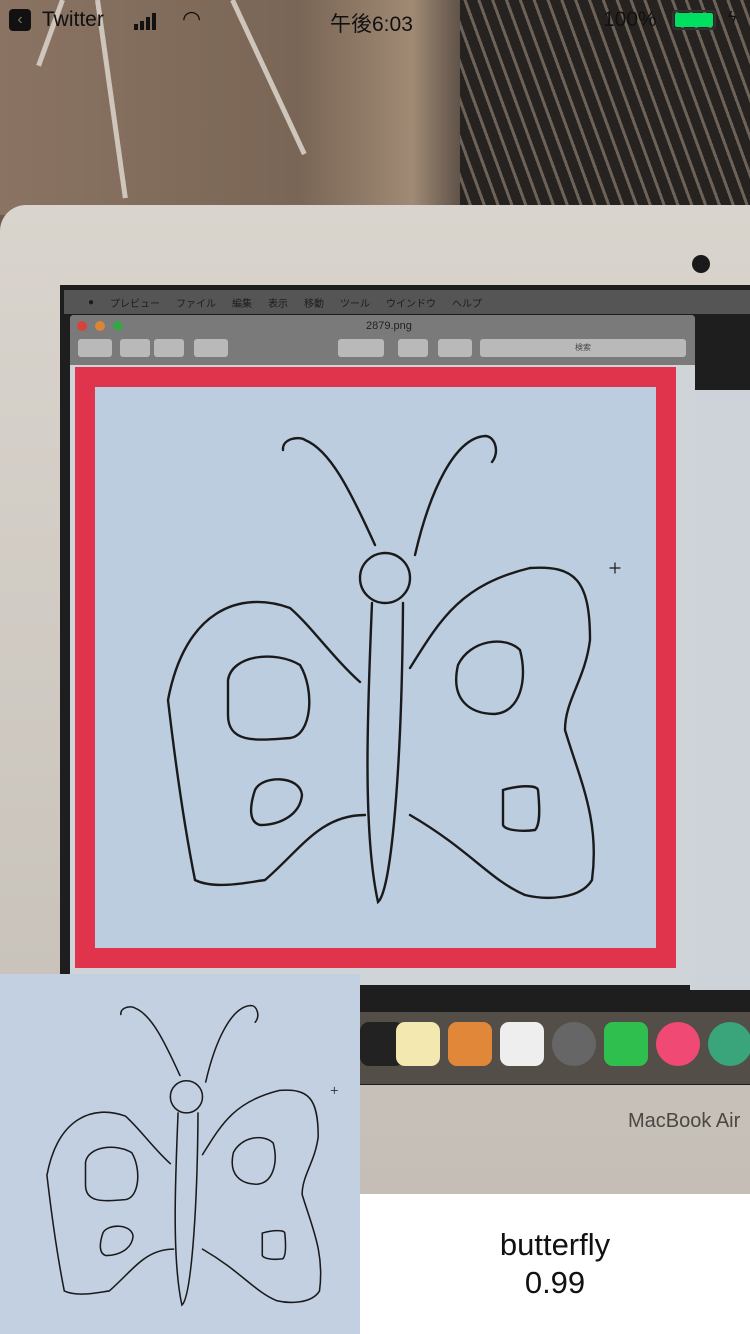 This screenshot has height=1334, width=750. Describe the element at coordinates (467, 304) in the screenshot. I see `menu-item: ヘルプ` at that location.